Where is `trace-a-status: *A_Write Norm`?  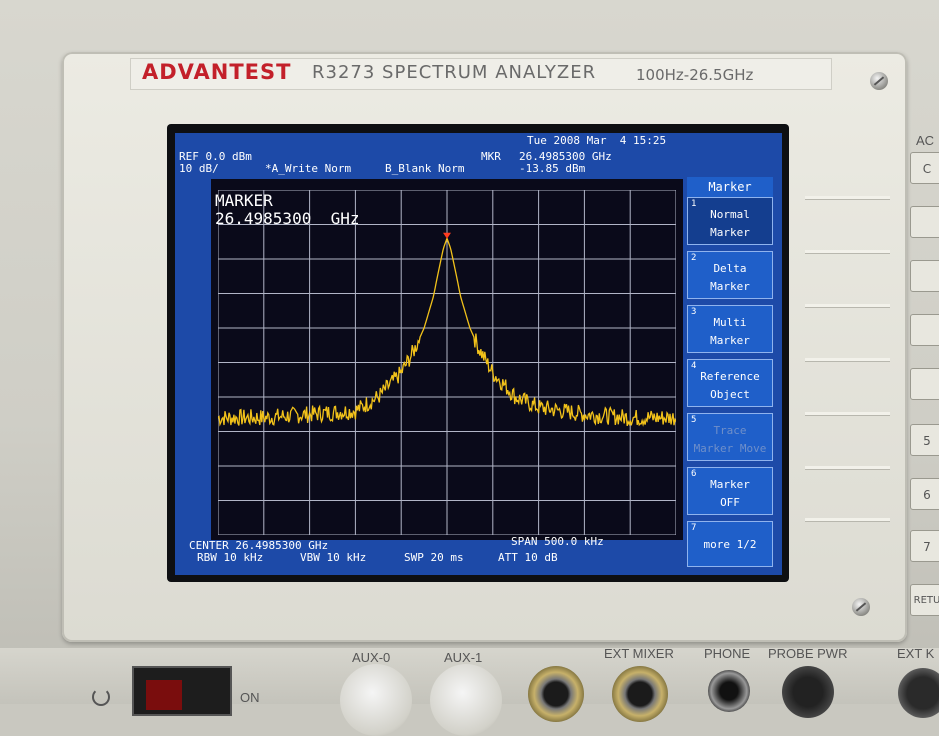 trace-a-status: *A_Write Norm is located at coordinates (308, 168).